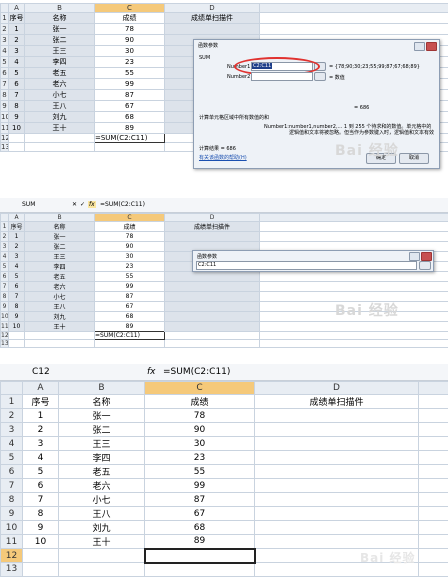  I want to click on data-cell: 67, so click(199, 513).